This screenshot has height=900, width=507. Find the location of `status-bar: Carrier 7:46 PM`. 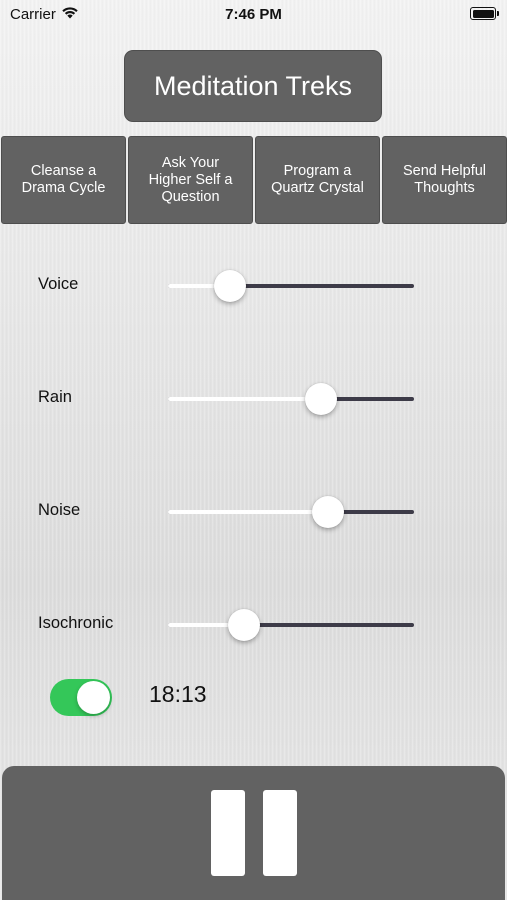

status-bar: Carrier 7:46 PM is located at coordinates (253, 15).